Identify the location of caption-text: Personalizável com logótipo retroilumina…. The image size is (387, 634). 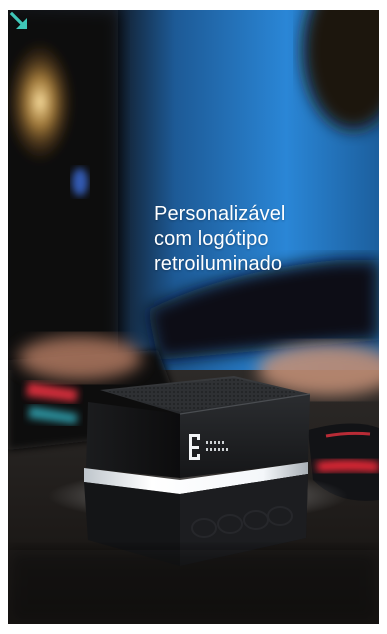
(264, 239).